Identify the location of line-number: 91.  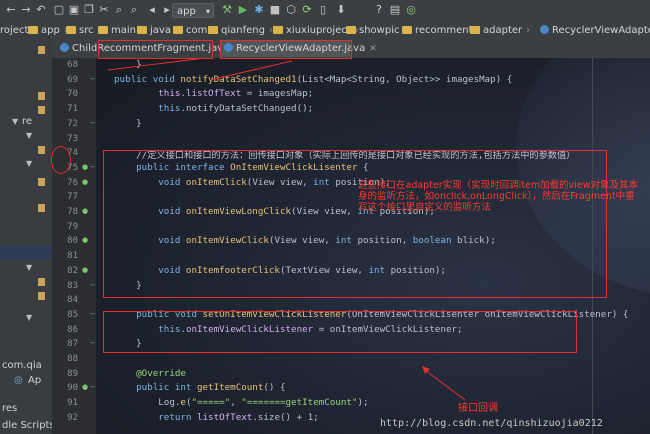
(72, 403).